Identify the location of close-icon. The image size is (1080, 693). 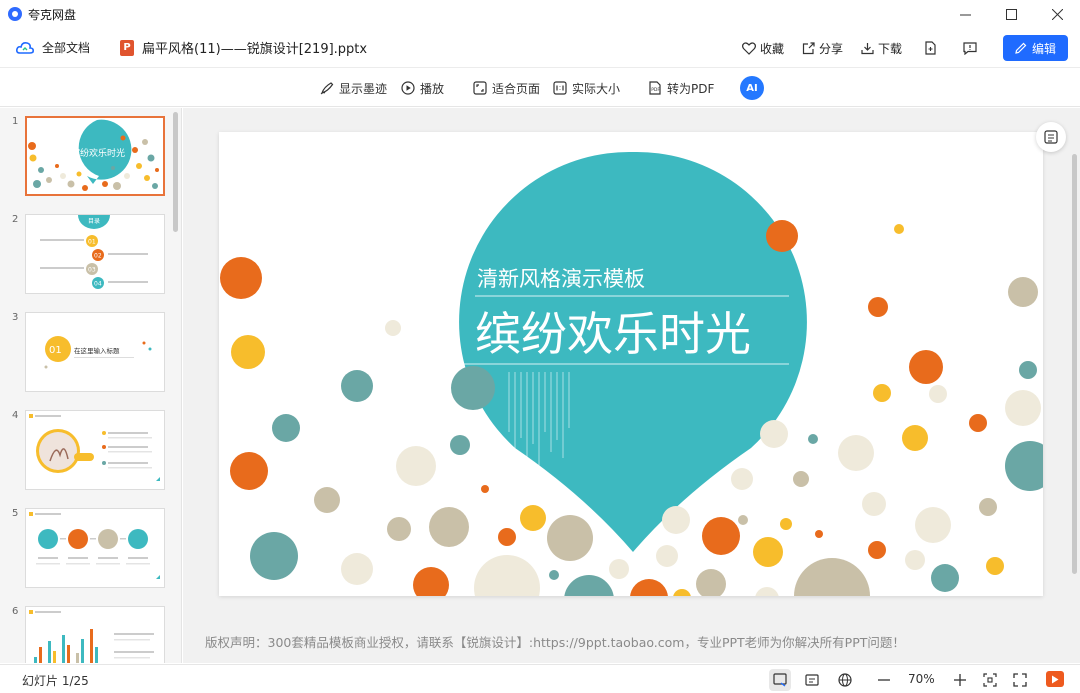
(1057, 14).